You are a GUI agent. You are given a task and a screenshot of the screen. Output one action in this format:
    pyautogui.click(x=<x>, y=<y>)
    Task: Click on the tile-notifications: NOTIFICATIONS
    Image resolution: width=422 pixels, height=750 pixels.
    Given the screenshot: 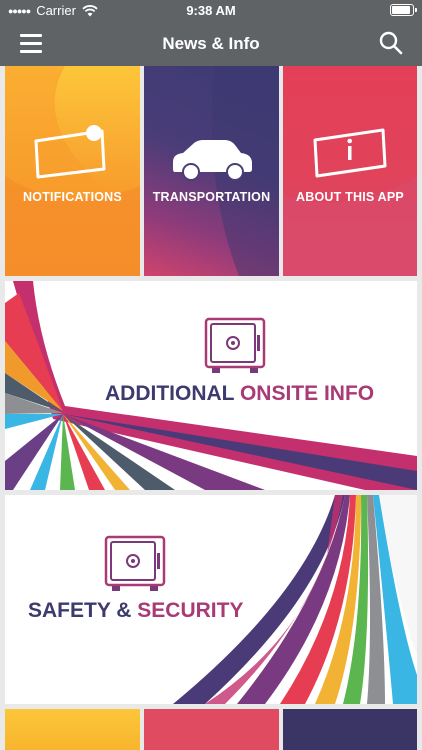 What is the action you would take?
    pyautogui.click(x=72, y=171)
    